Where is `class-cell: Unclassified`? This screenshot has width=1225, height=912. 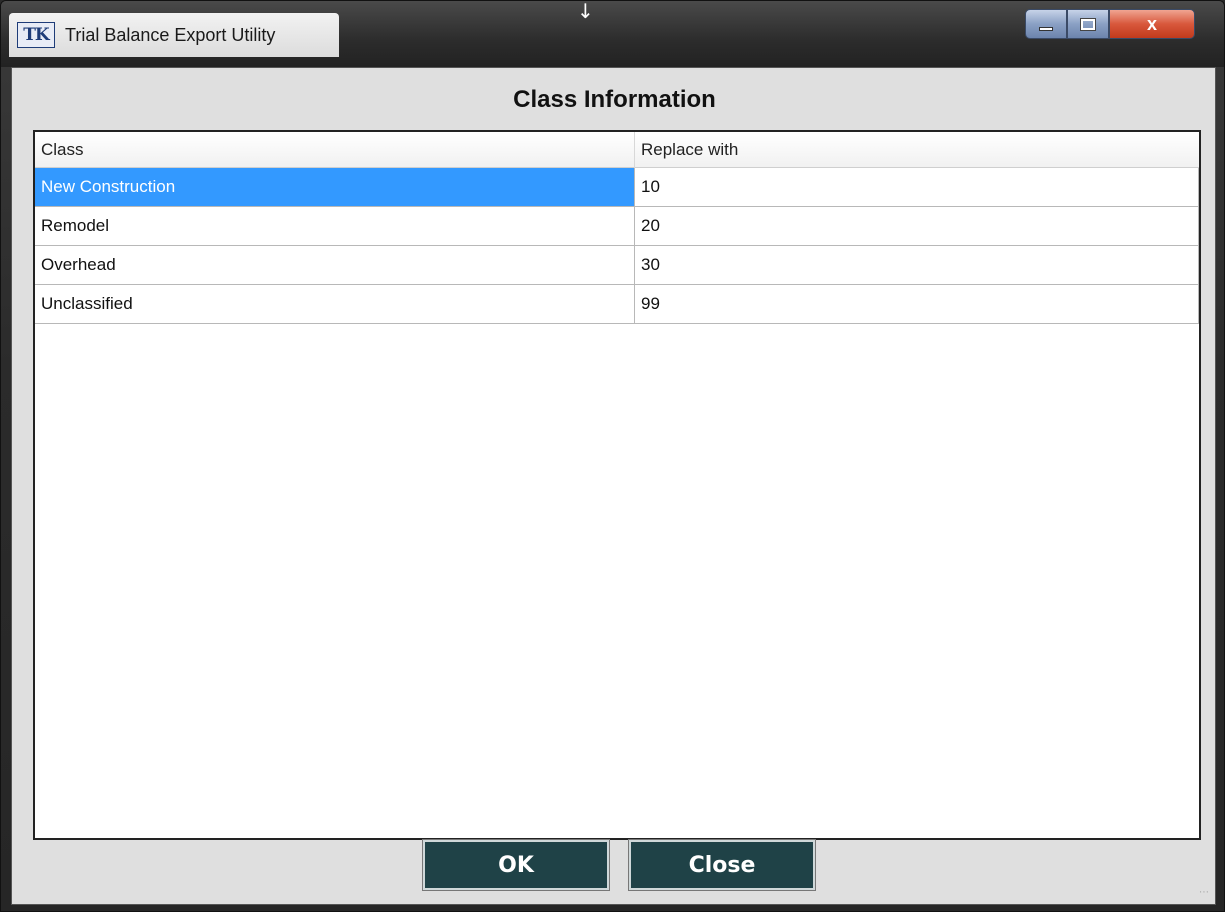 class-cell: Unclassified is located at coordinates (335, 304).